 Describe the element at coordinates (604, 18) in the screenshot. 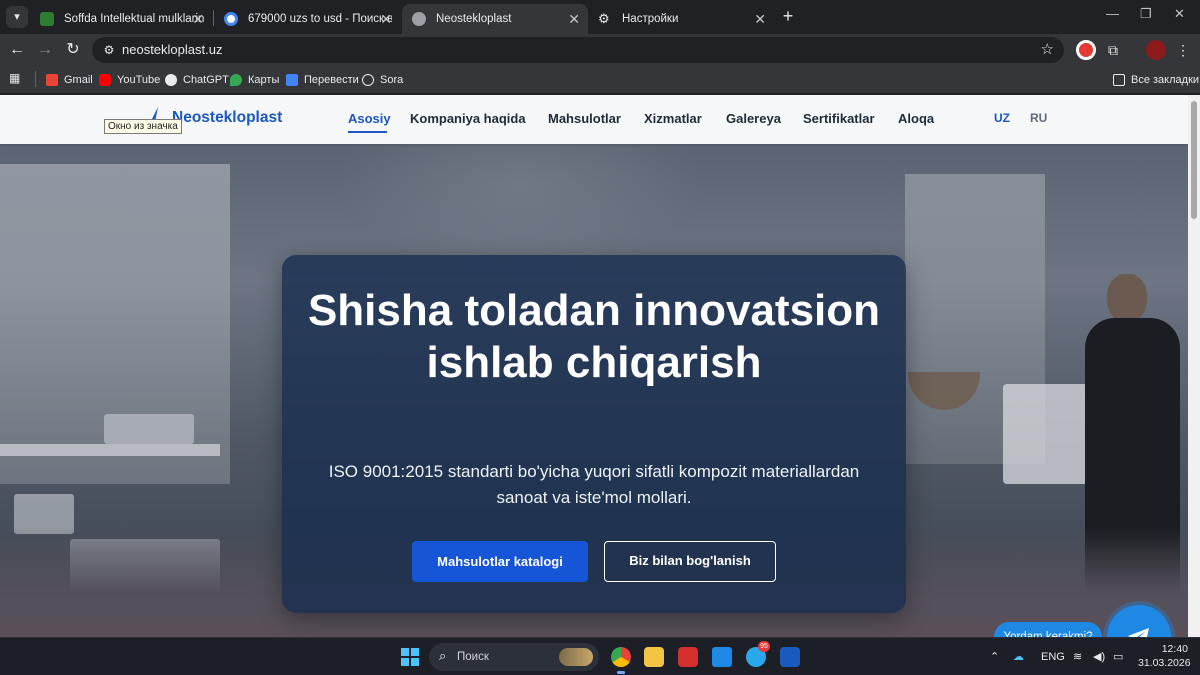

I see `gear-favicon: ⚙` at that location.